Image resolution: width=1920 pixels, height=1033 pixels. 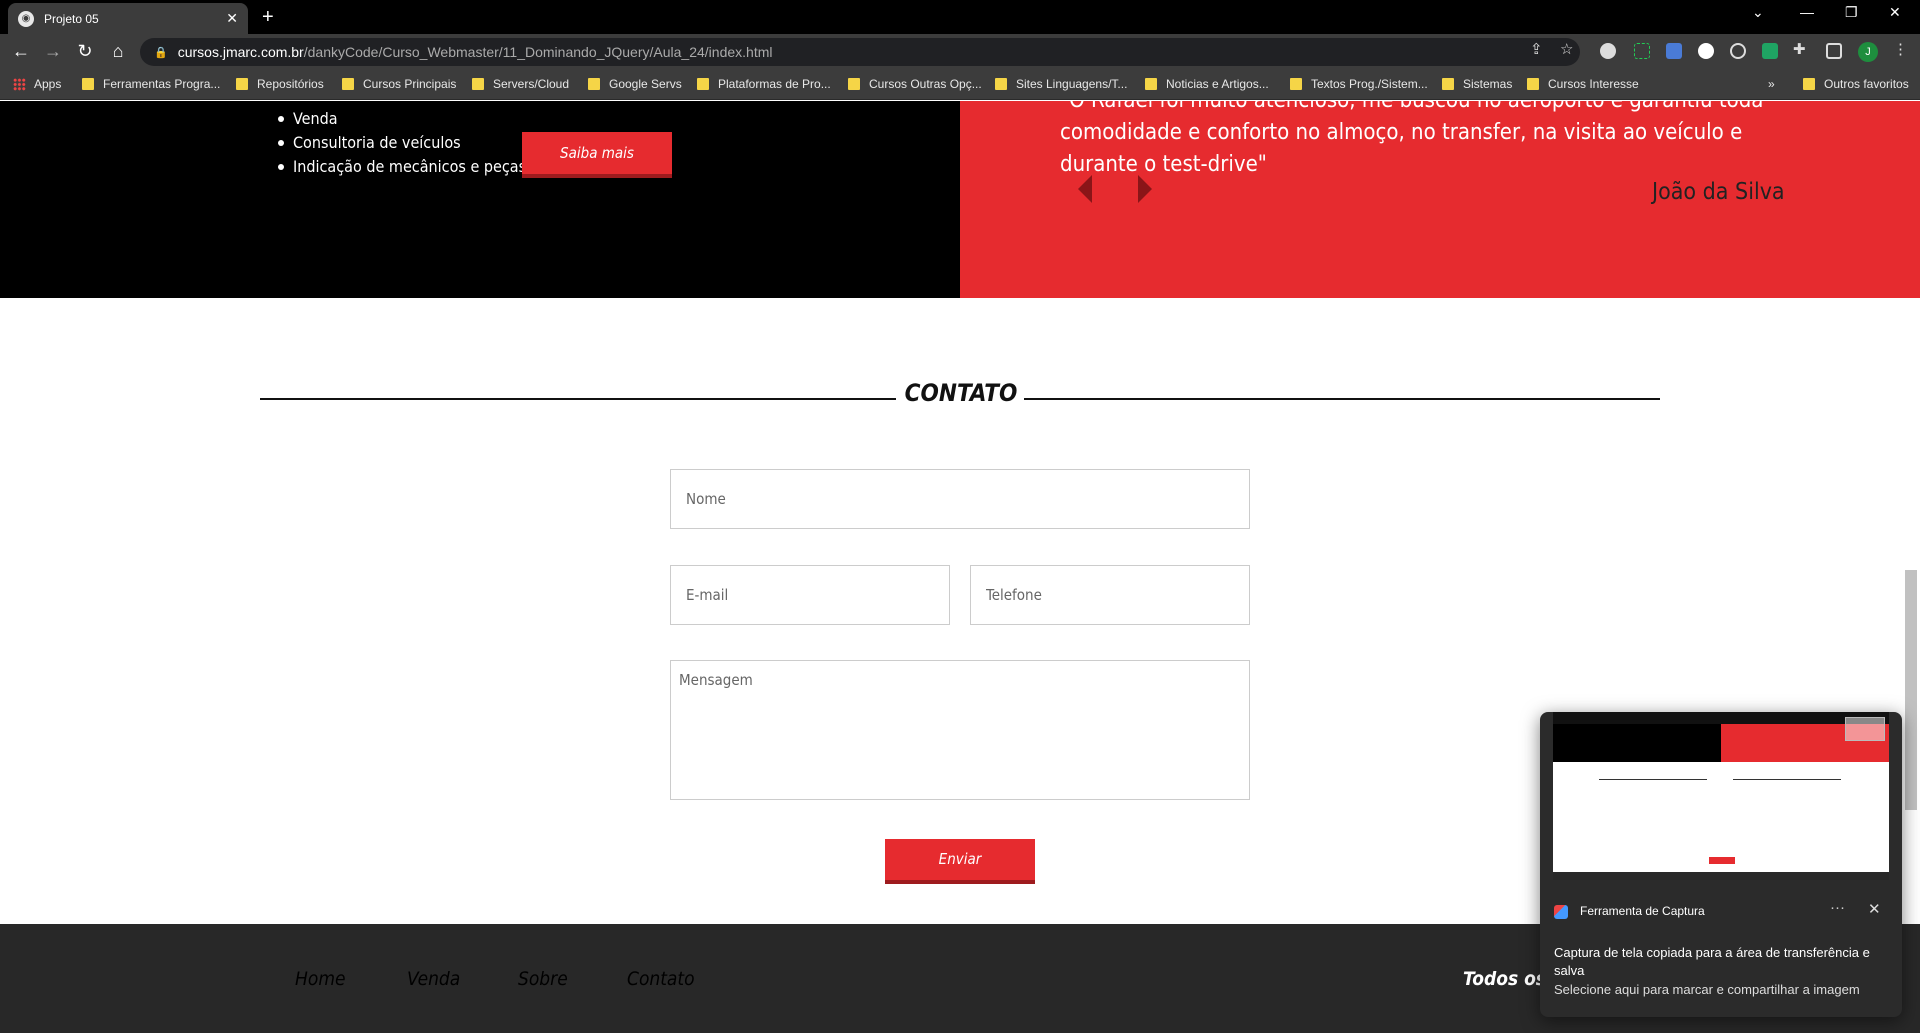 What do you see at coordinates (1674, 51) in the screenshot?
I see `extension-blue-icon` at bounding box center [1674, 51].